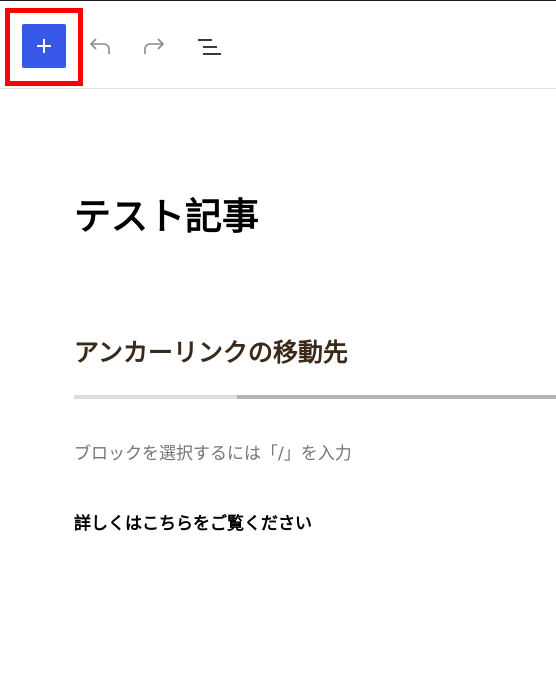 Image resolution: width=556 pixels, height=696 pixels. I want to click on redo-icon, so click(154, 46).